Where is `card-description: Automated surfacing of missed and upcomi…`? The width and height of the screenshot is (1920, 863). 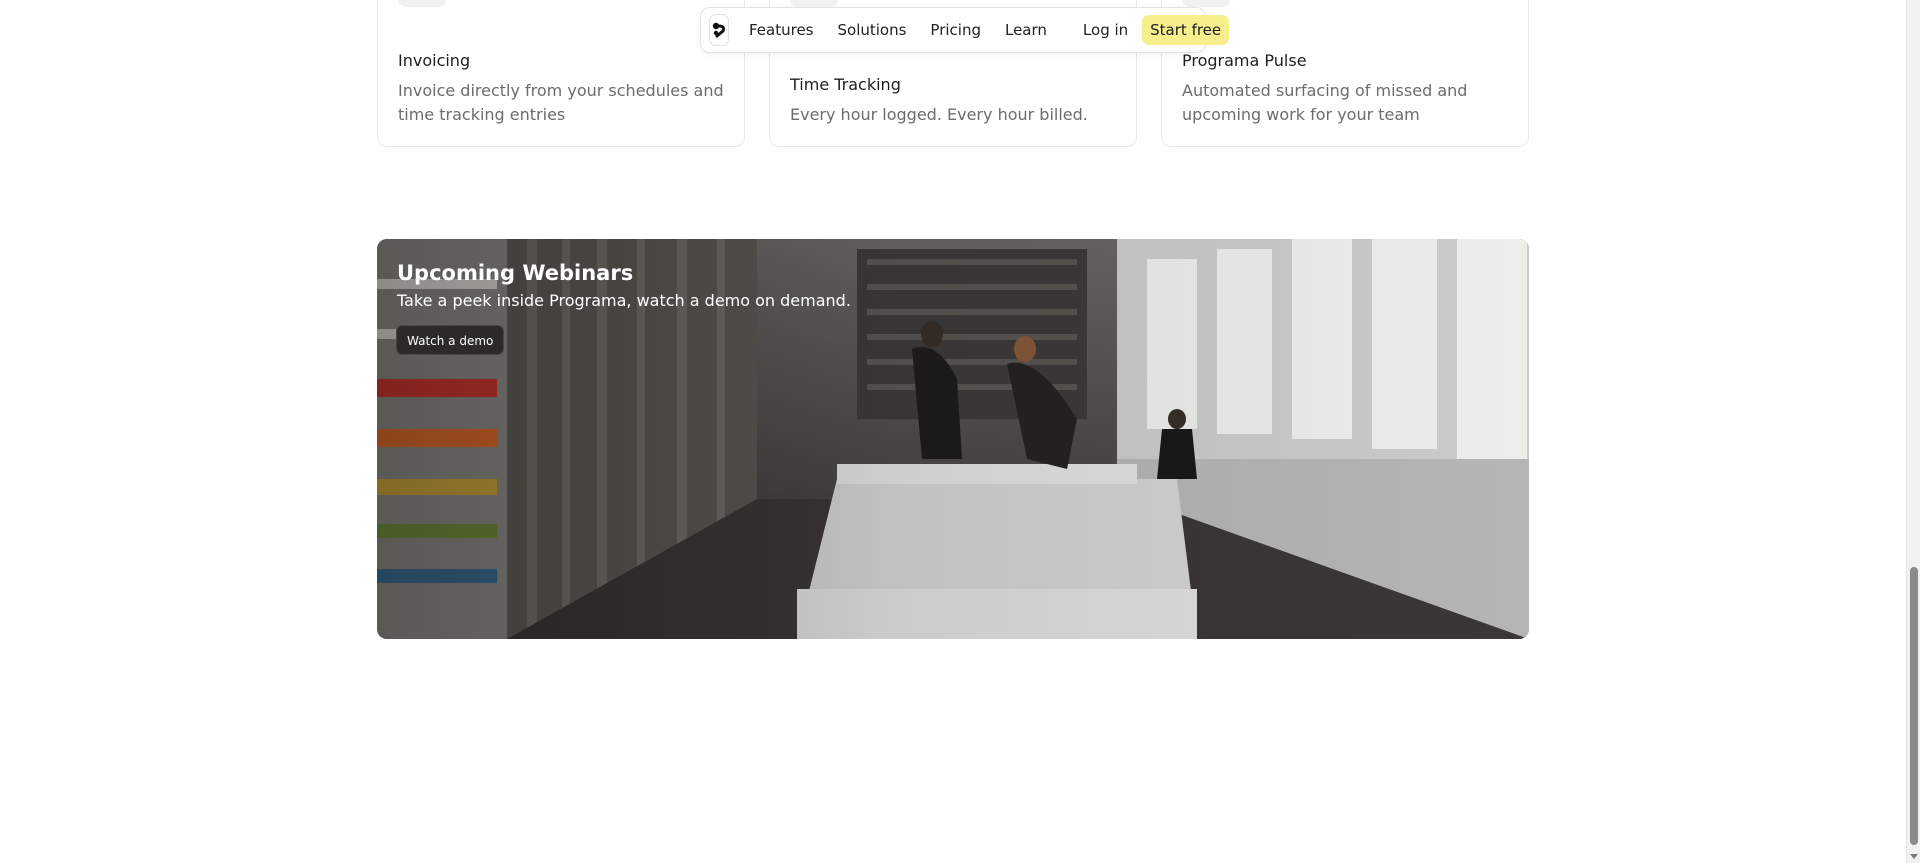
card-description: Automated surfacing of missed and upcomi… is located at coordinates (1325, 102).